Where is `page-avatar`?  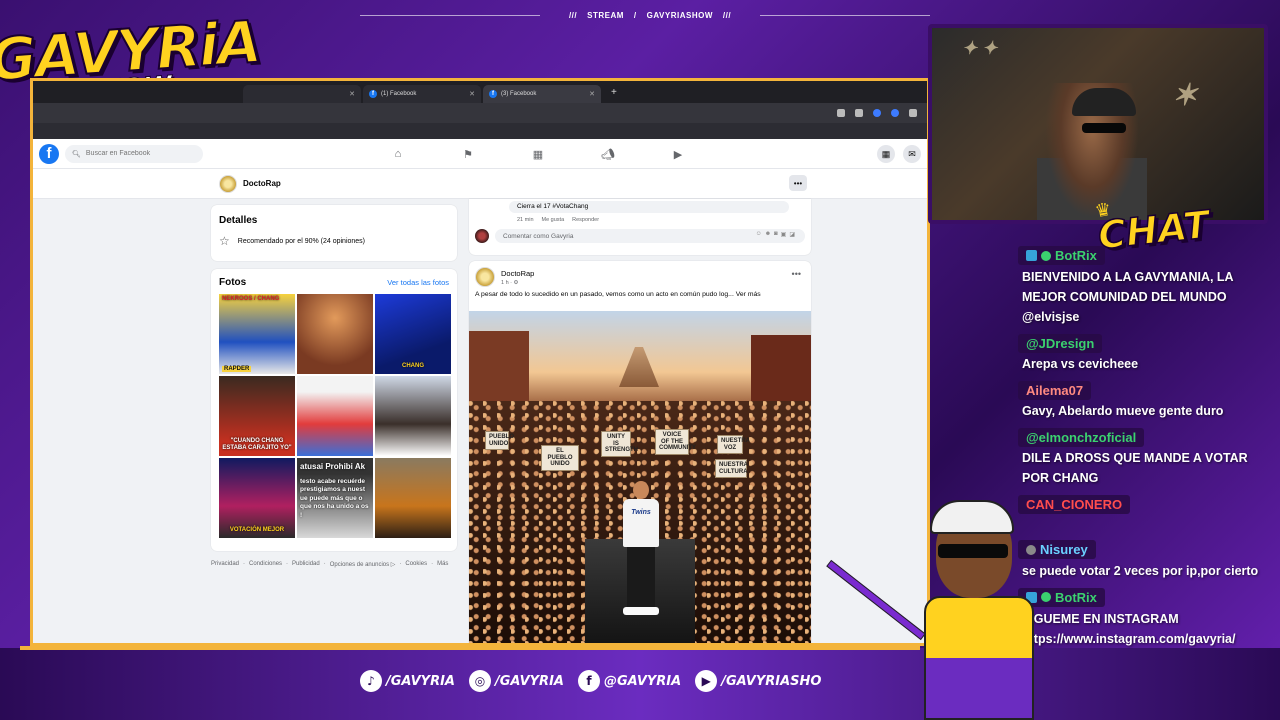 page-avatar is located at coordinates (228, 183).